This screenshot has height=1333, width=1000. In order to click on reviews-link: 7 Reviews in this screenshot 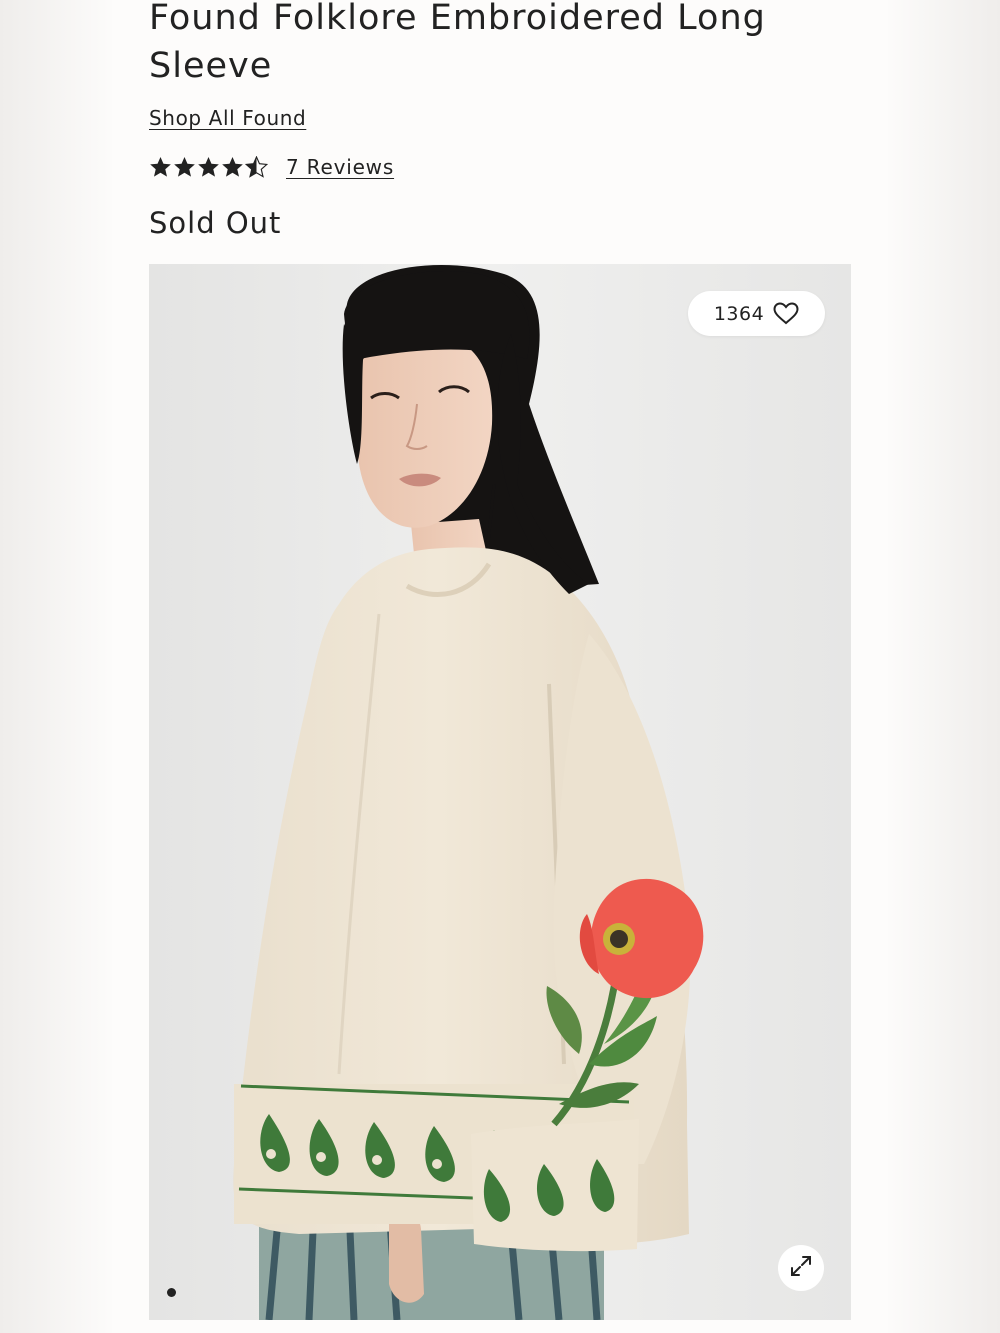, I will do `click(340, 167)`.